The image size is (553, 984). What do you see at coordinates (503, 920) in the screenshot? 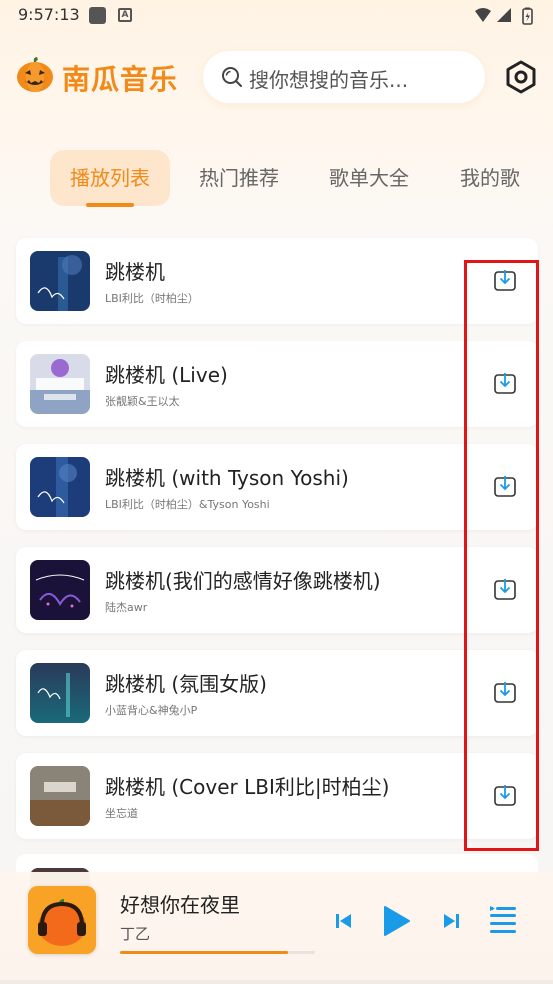
I see `playlist-queue-icon` at bounding box center [503, 920].